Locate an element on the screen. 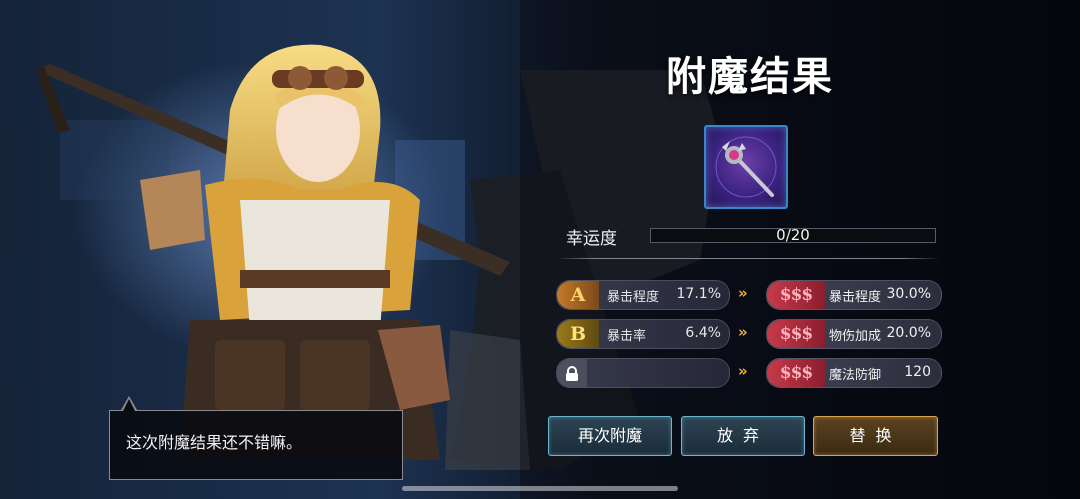 Image resolution: width=1080 pixels, height=499 pixels. new-stat-row: $$$ 暴击程度 30.0% is located at coordinates (854, 295).